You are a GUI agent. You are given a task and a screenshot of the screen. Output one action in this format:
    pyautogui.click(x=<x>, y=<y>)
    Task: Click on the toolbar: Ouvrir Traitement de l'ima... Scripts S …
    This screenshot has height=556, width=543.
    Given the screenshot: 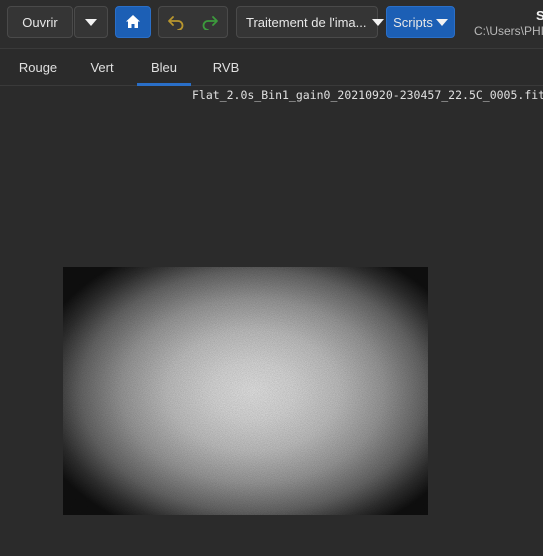 What is the action you would take?
    pyautogui.click(x=271, y=24)
    